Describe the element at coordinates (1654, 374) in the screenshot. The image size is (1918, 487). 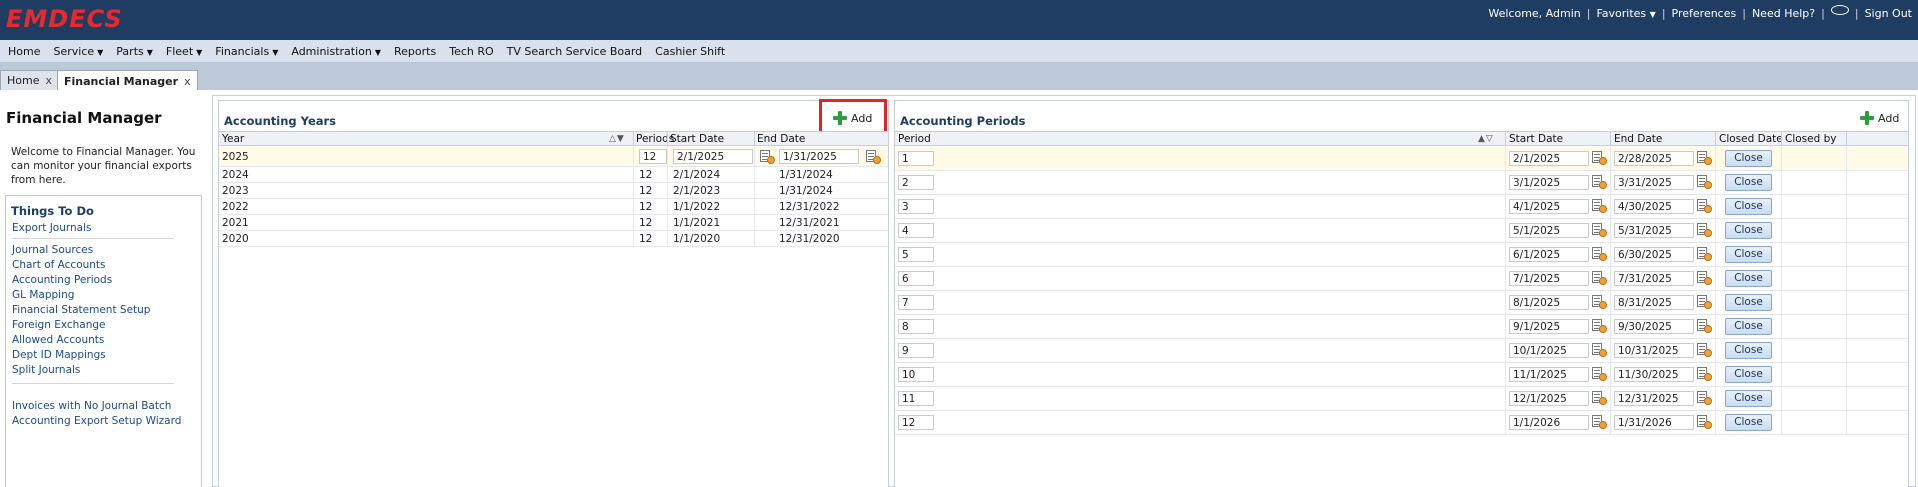
I see `end-date-input: 11/30/2025` at that location.